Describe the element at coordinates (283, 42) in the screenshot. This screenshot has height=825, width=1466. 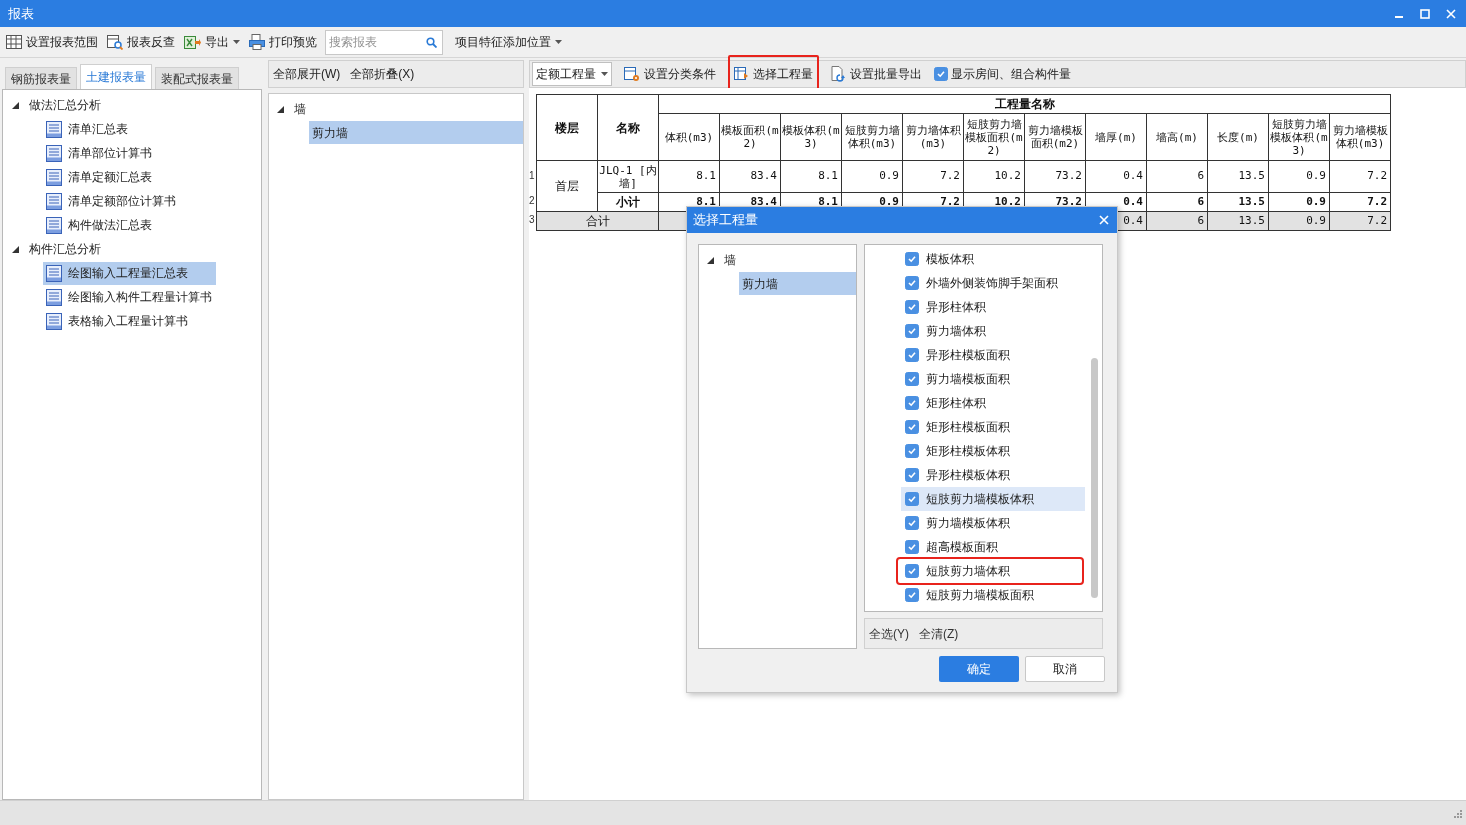
I see `toolbar-button: 打印预览` at that location.